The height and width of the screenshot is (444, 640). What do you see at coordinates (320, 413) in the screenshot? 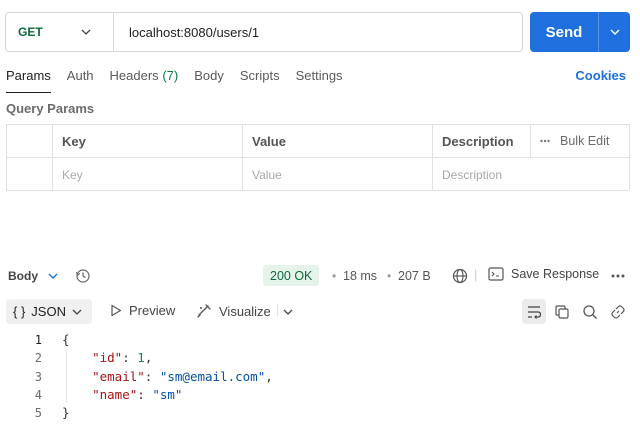
I see `code-line: 5 }` at bounding box center [320, 413].